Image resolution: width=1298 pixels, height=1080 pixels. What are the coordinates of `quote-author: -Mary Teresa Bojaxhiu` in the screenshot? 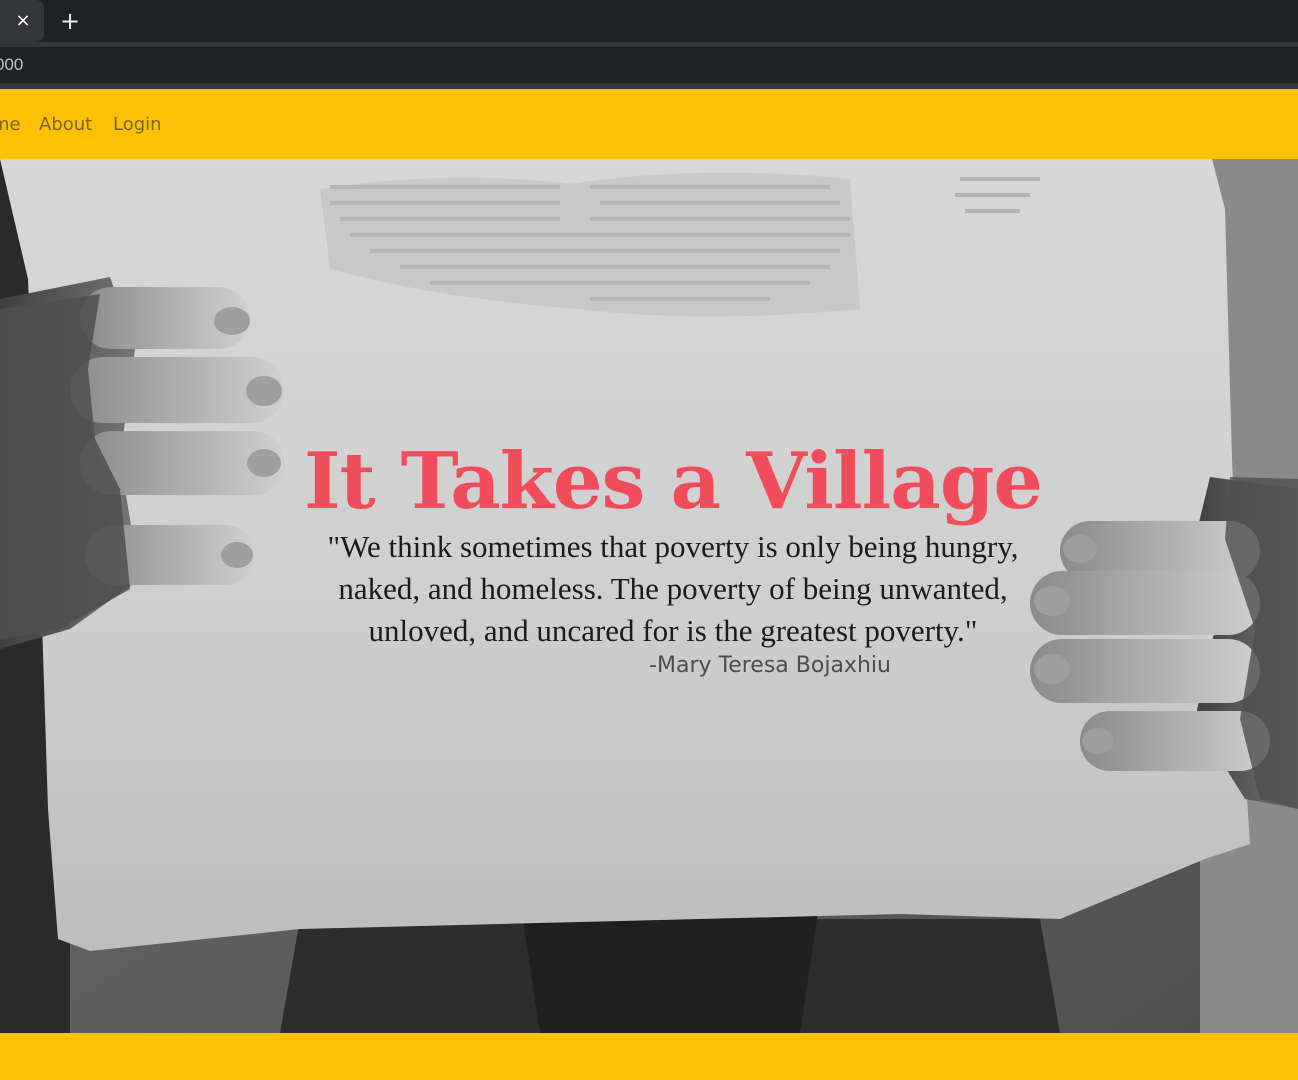 It's located at (770, 665).